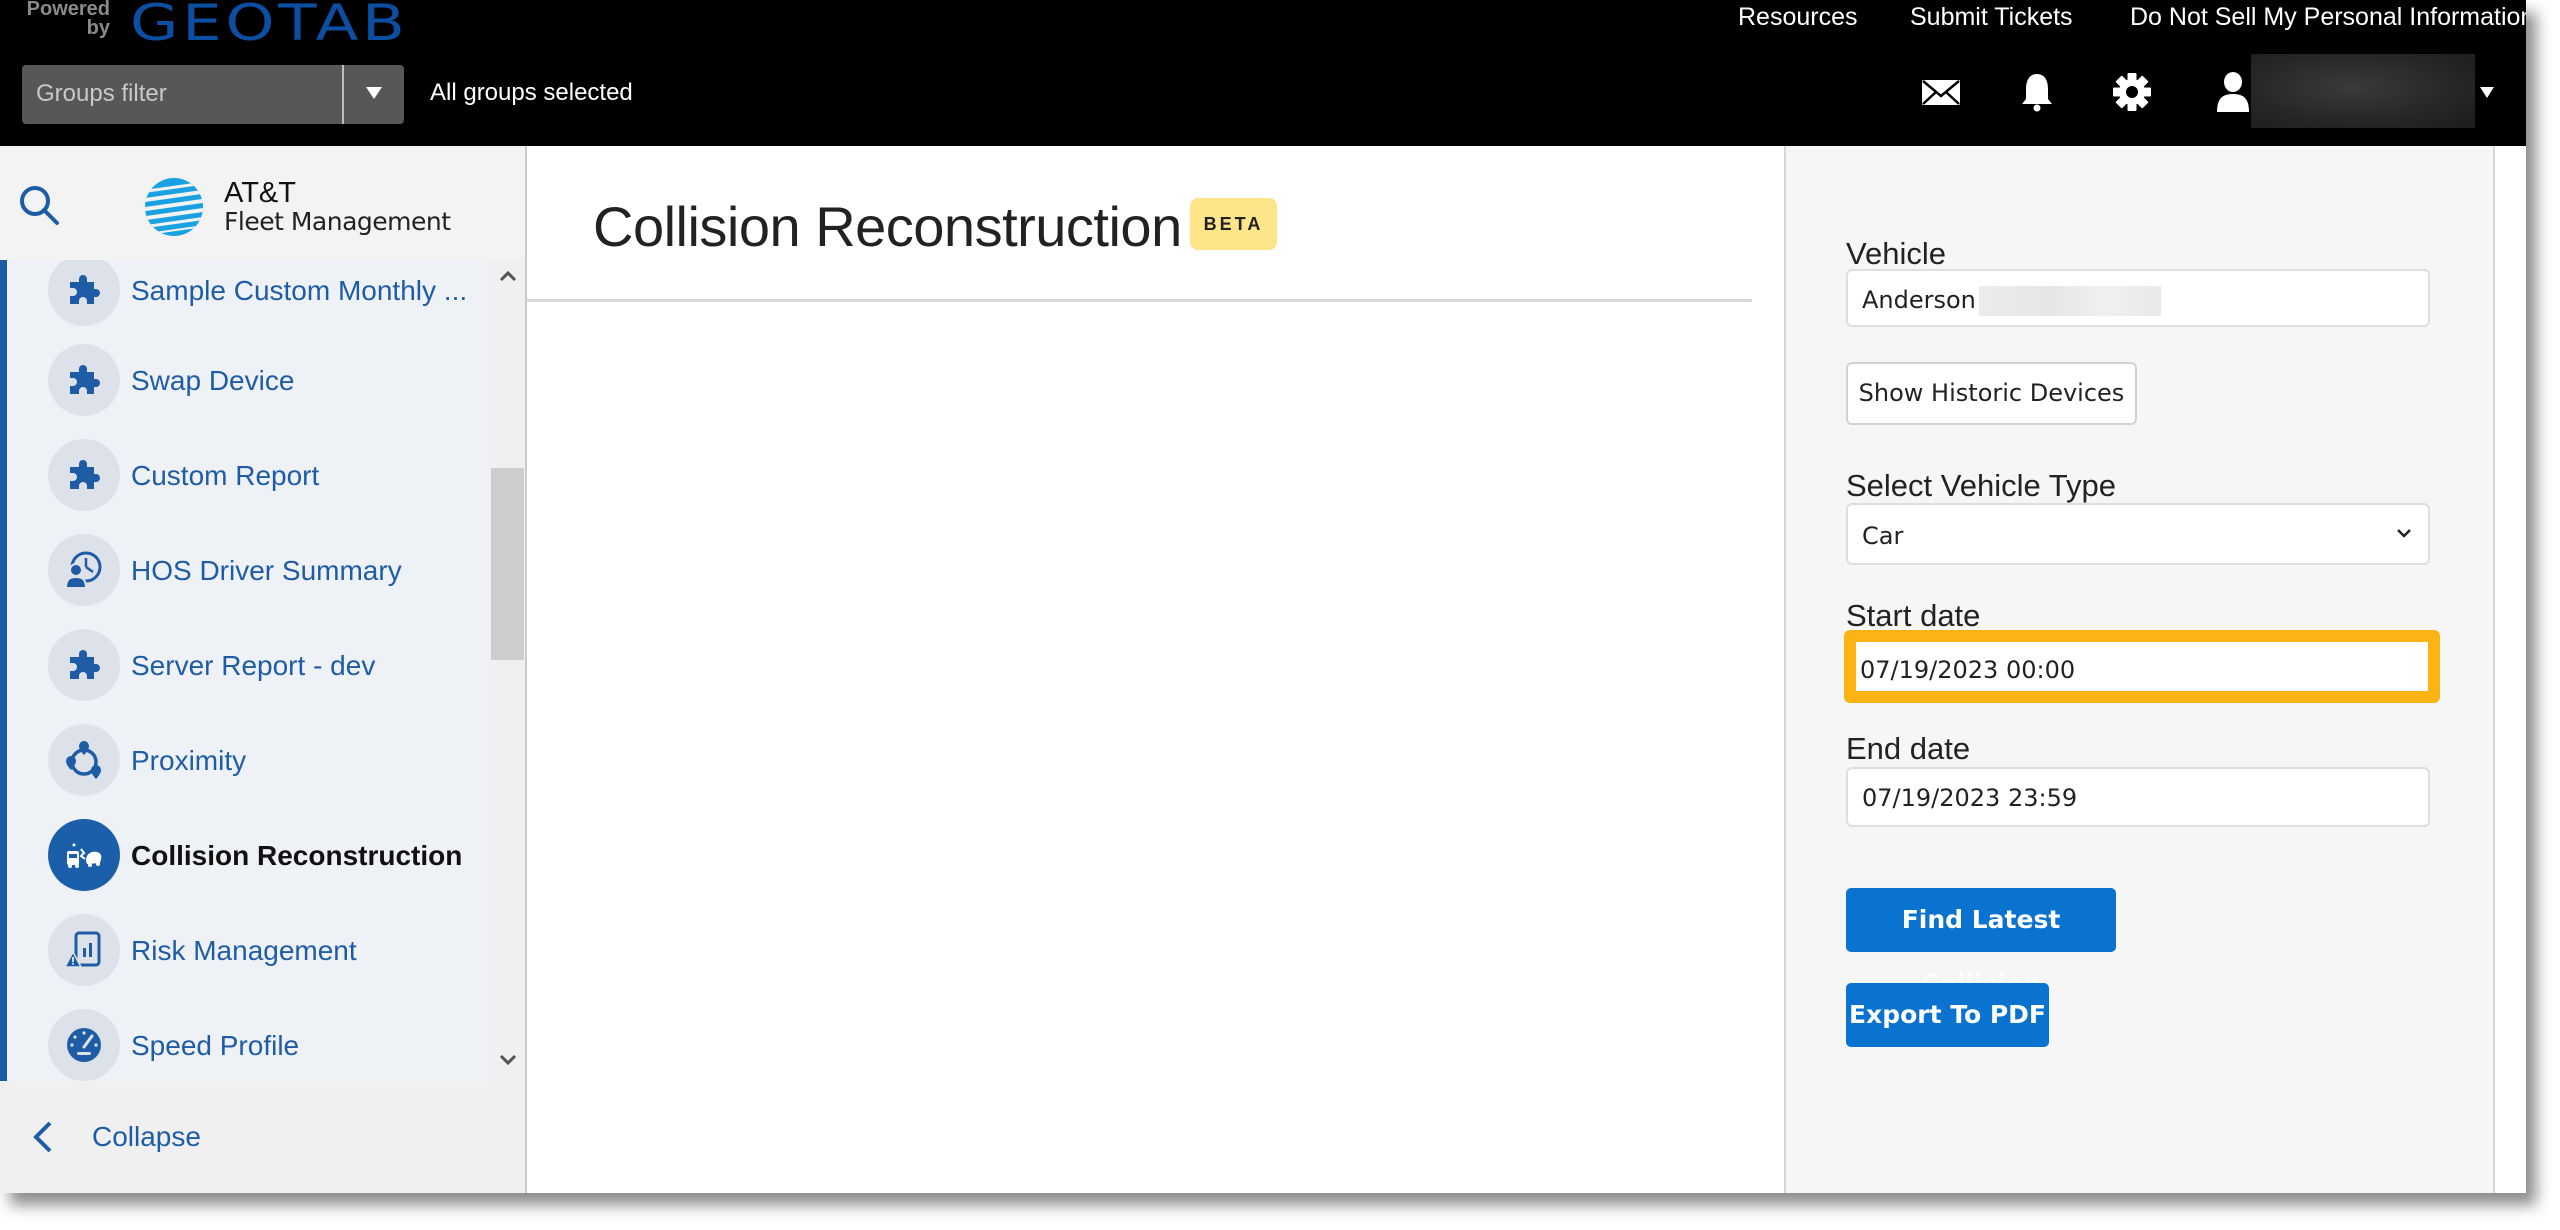  I want to click on find-latest-collision-button: Find Latest Collision, so click(1981, 943).